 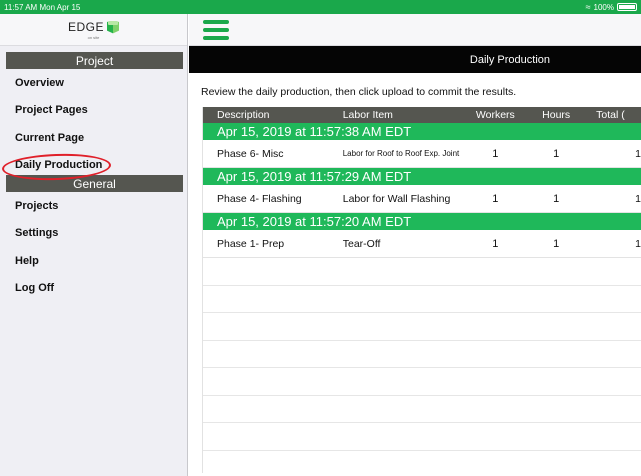 I want to click on app-logo: EDGE on site, so click(x=93, y=30).